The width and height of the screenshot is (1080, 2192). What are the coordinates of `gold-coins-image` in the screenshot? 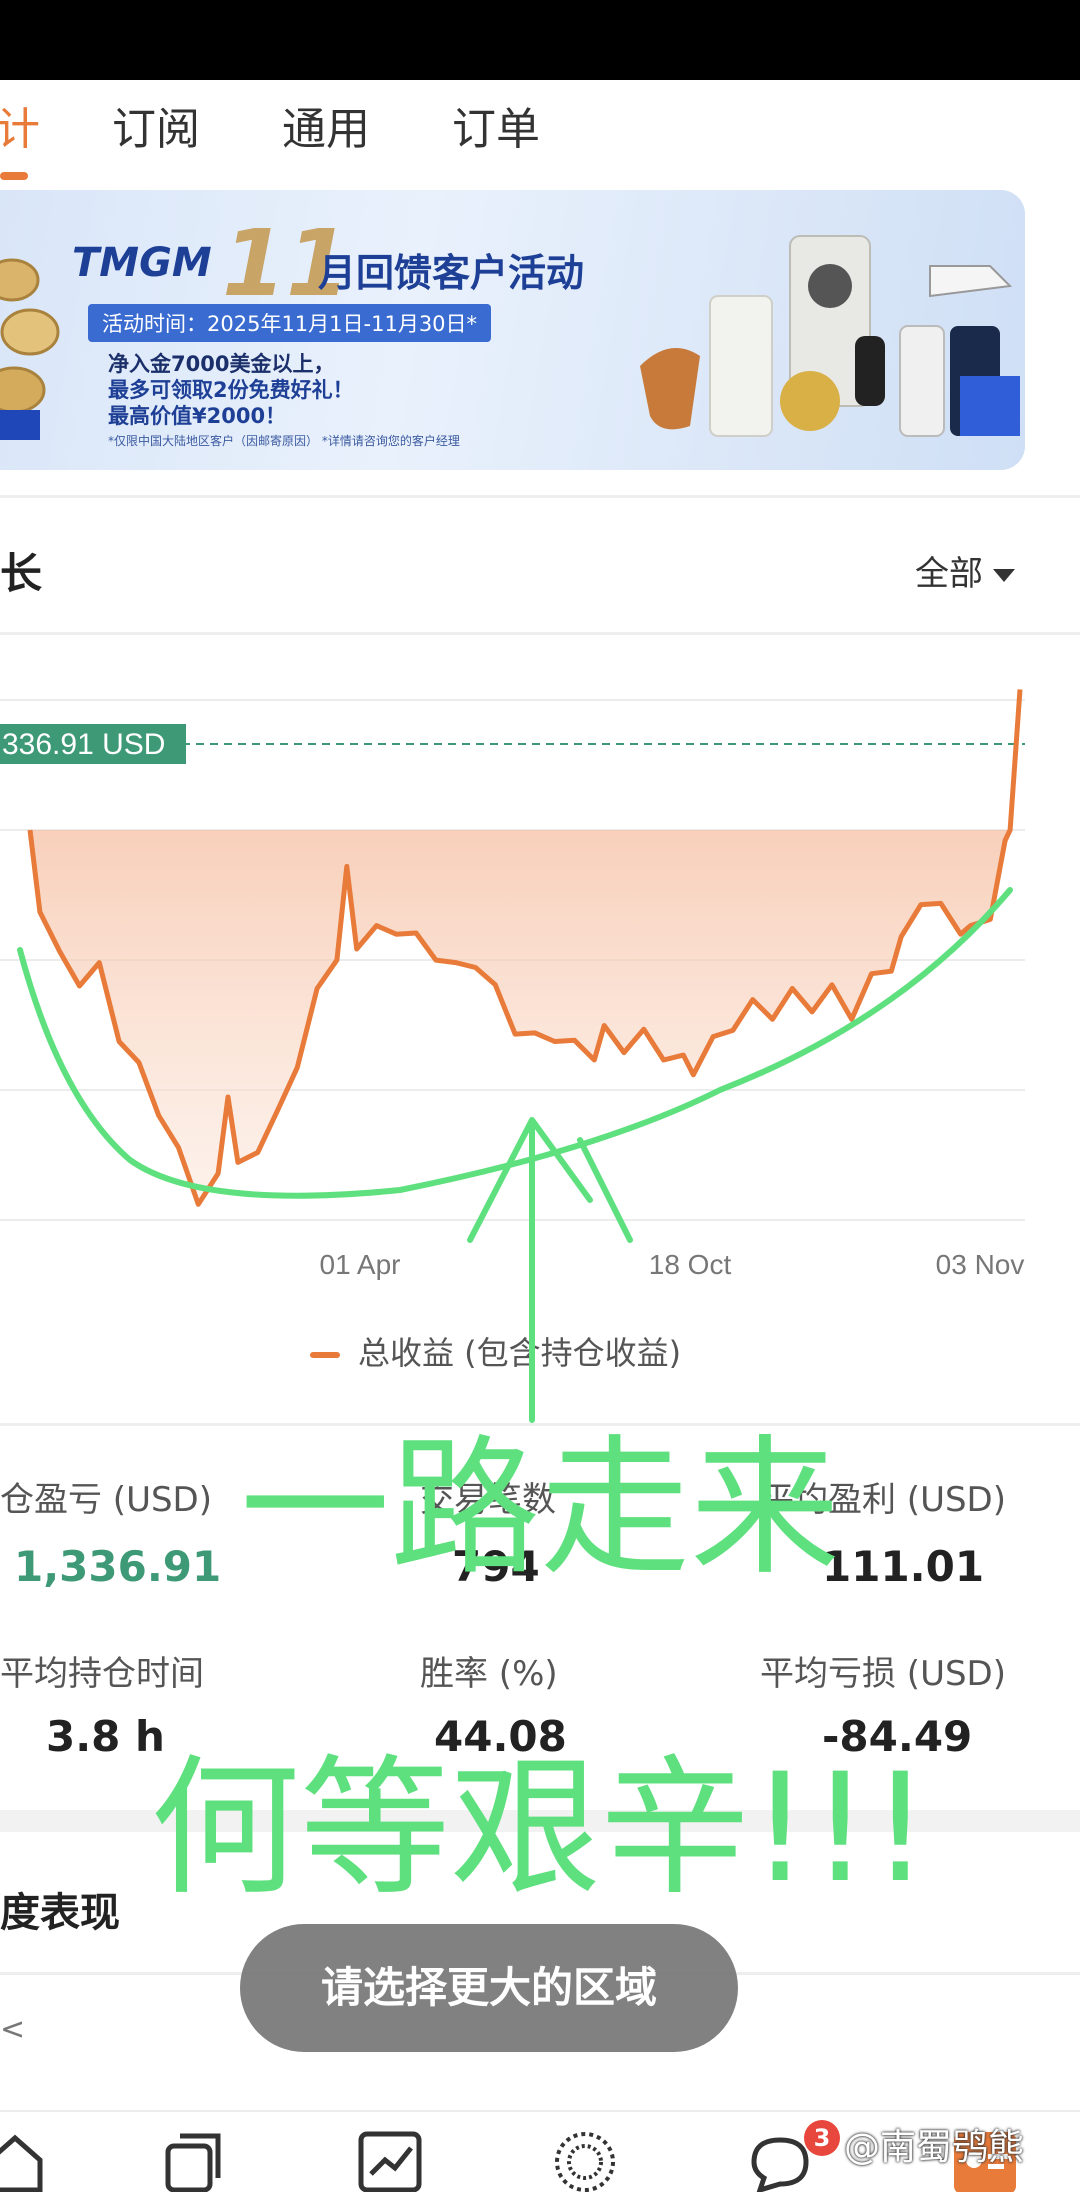 It's located at (30, 349).